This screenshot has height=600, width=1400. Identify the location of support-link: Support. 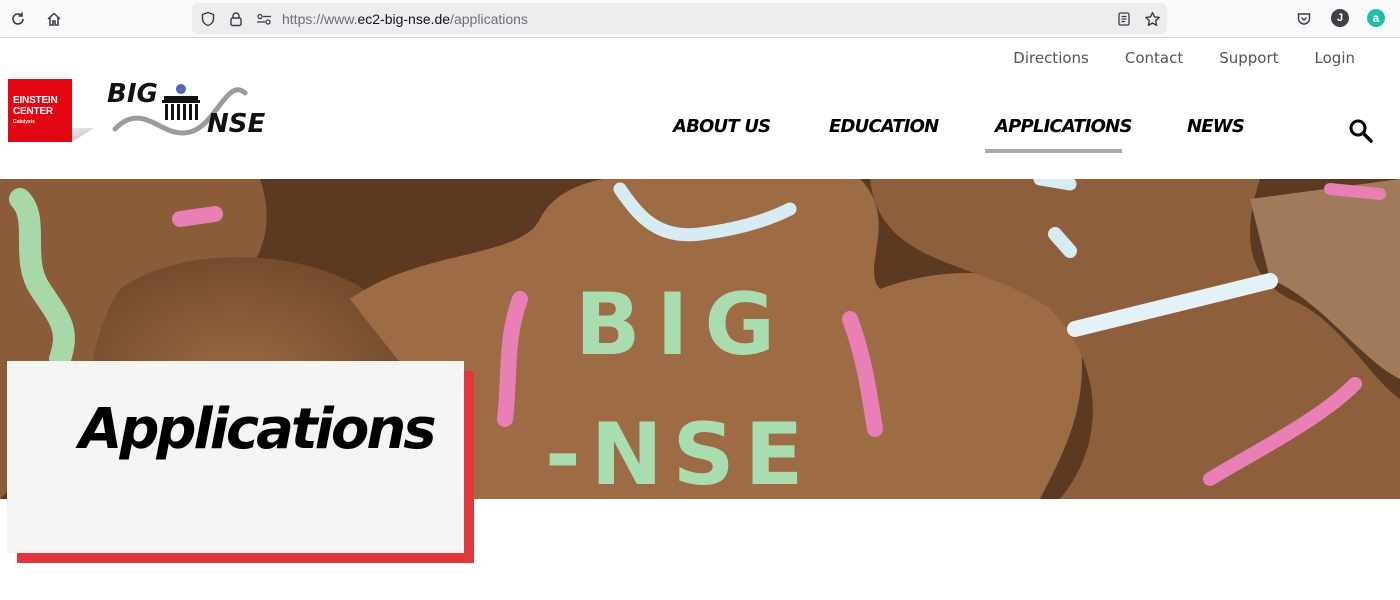
(1248, 58).